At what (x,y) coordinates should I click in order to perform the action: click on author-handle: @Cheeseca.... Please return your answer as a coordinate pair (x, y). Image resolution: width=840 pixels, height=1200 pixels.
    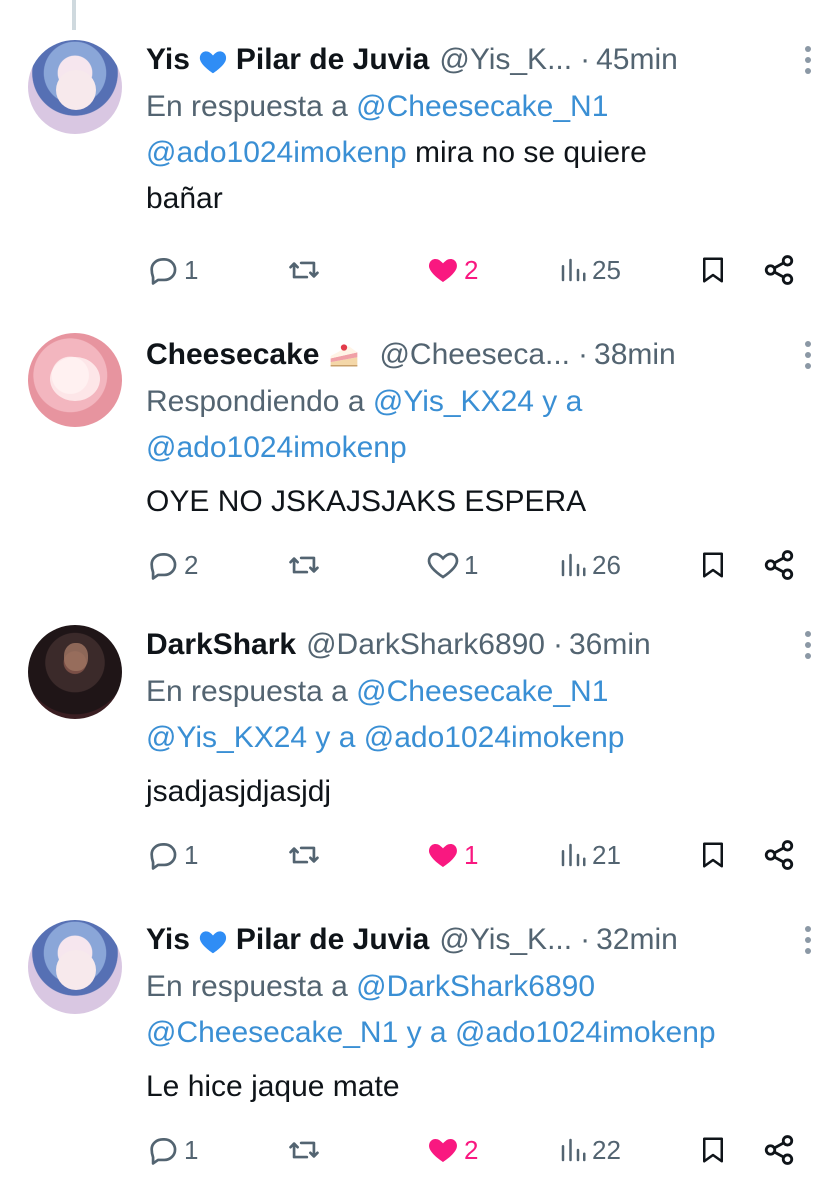
    Looking at the image, I should click on (474, 355).